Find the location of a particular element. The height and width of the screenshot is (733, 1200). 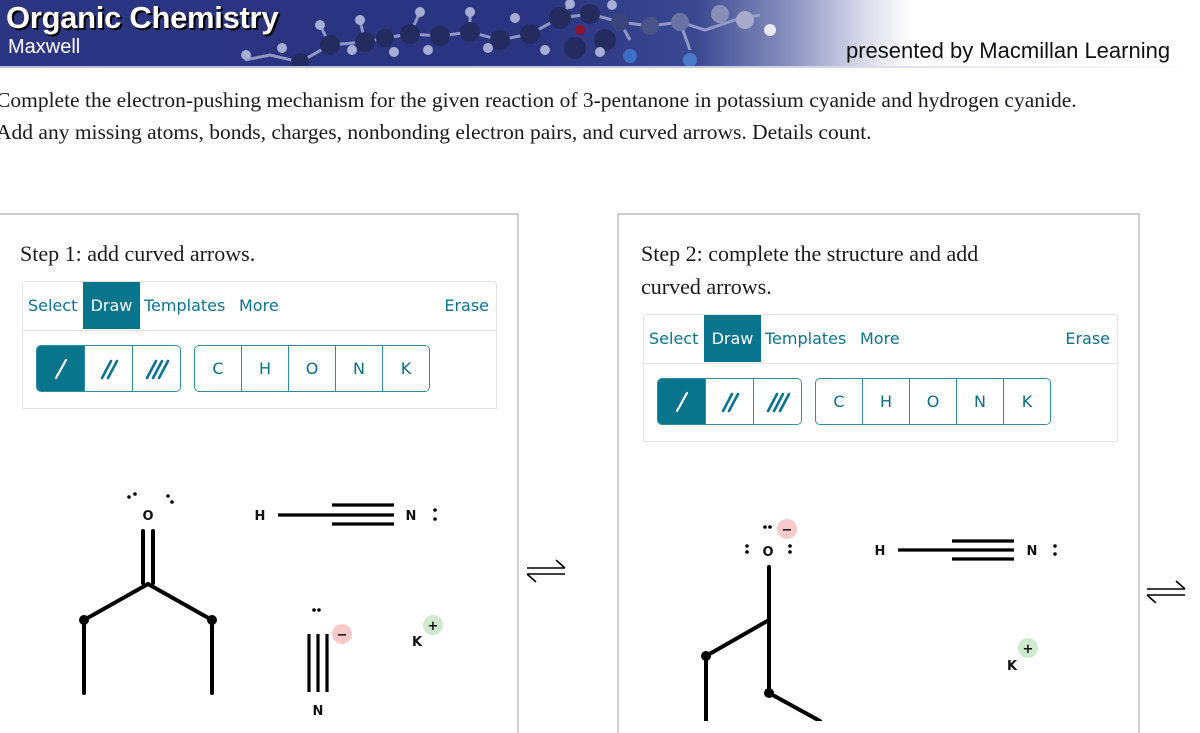

course-title: Organic Chemistry is located at coordinates (142, 17).